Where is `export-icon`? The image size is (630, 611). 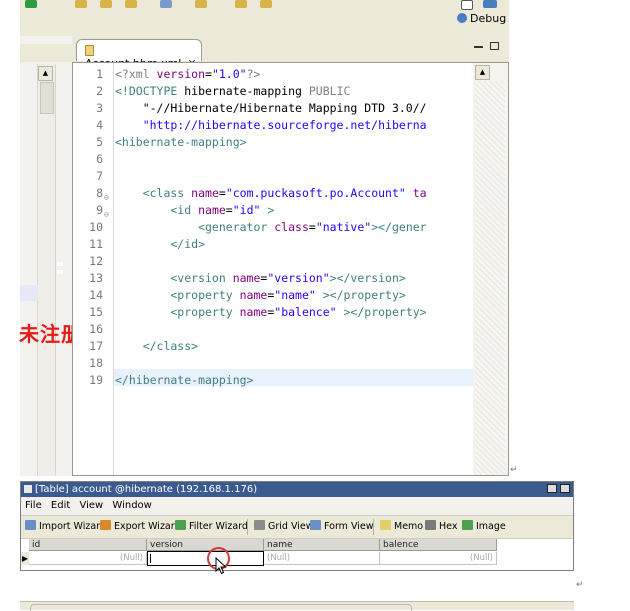
export-icon is located at coordinates (105, 525).